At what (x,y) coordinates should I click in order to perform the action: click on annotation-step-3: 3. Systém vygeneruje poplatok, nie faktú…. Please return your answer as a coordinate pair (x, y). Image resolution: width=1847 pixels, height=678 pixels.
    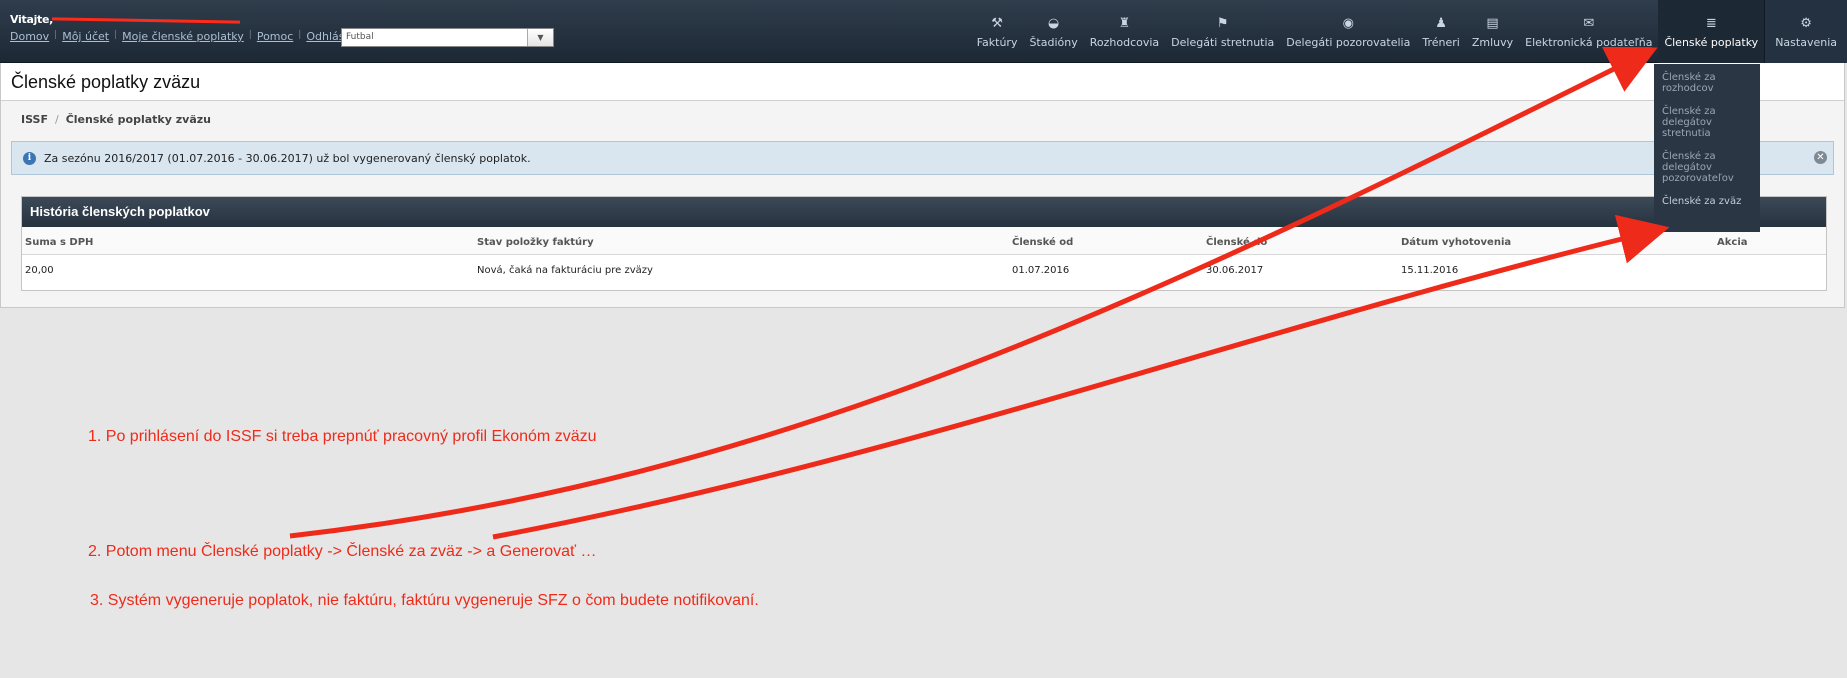
    Looking at the image, I should click on (424, 600).